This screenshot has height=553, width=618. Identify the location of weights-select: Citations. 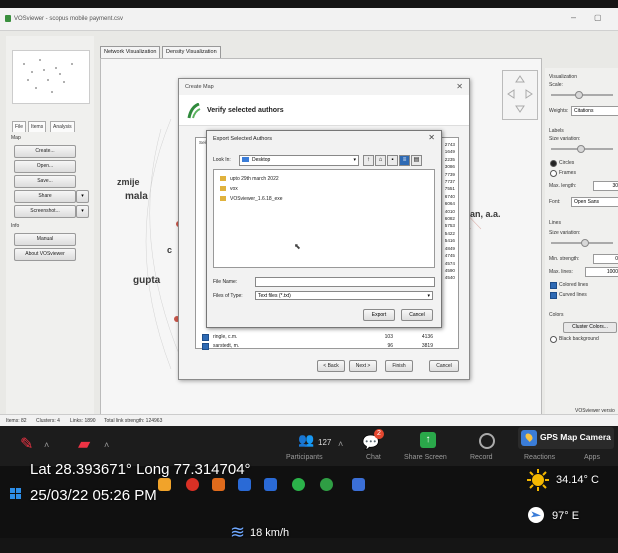
(594, 111).